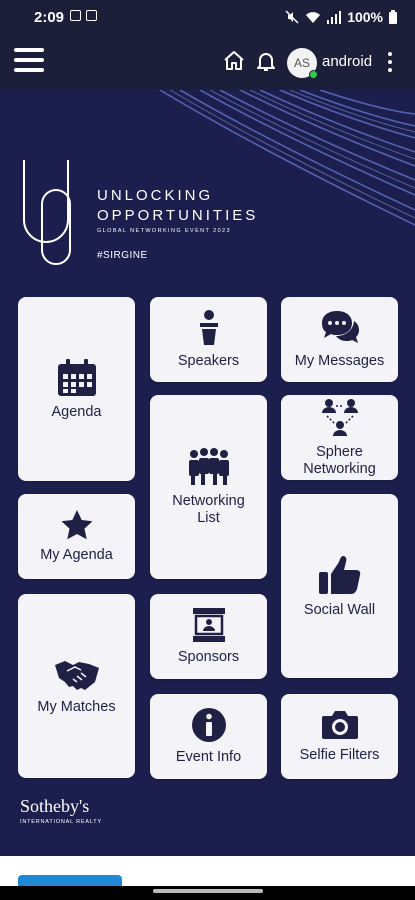  I want to click on agenda-tile: Agenda, so click(76, 389).